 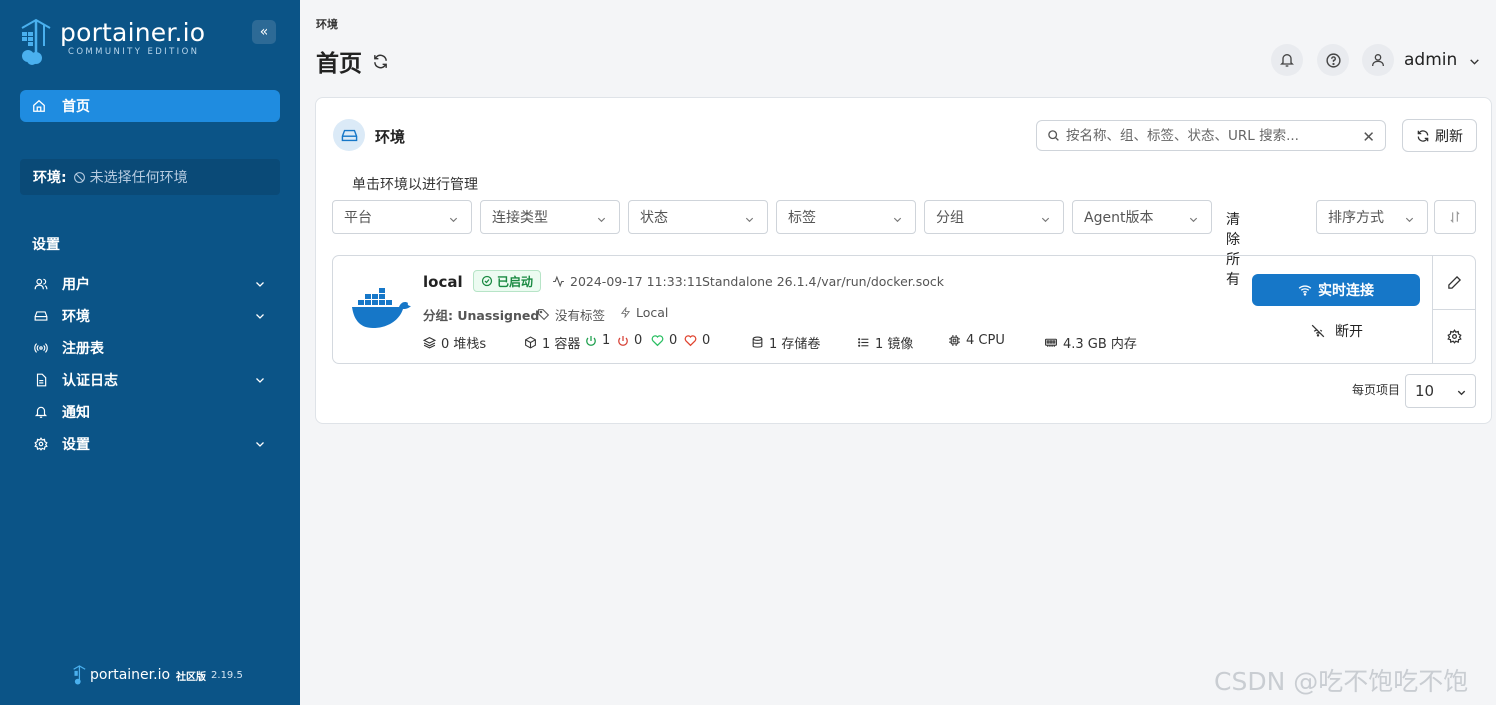 I want to click on refresh-button: 刷新, so click(x=1439, y=135).